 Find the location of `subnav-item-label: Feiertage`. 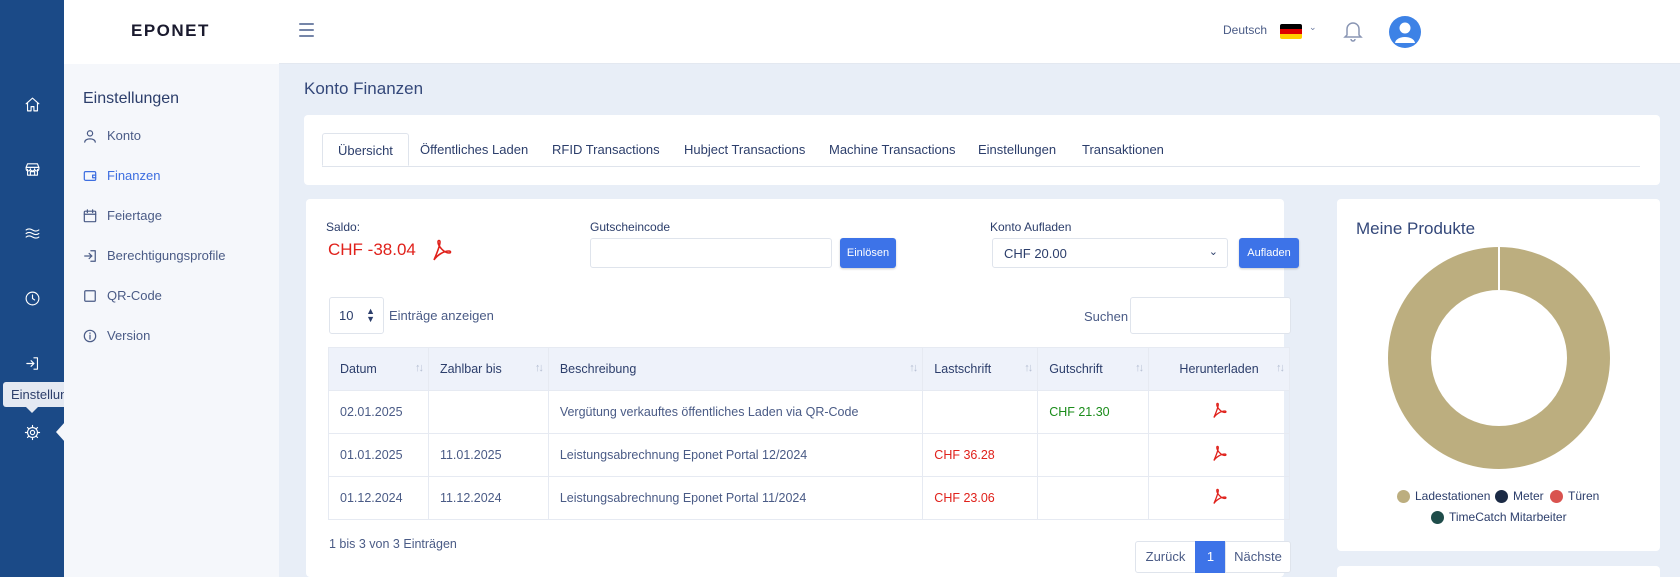

subnav-item-label: Feiertage is located at coordinates (134, 215).